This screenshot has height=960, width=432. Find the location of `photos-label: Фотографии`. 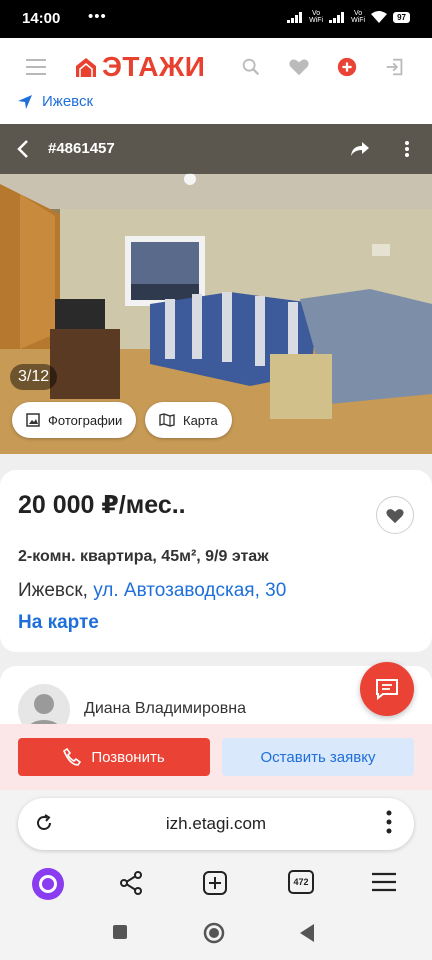

photos-label: Фотографии is located at coordinates (85, 420).